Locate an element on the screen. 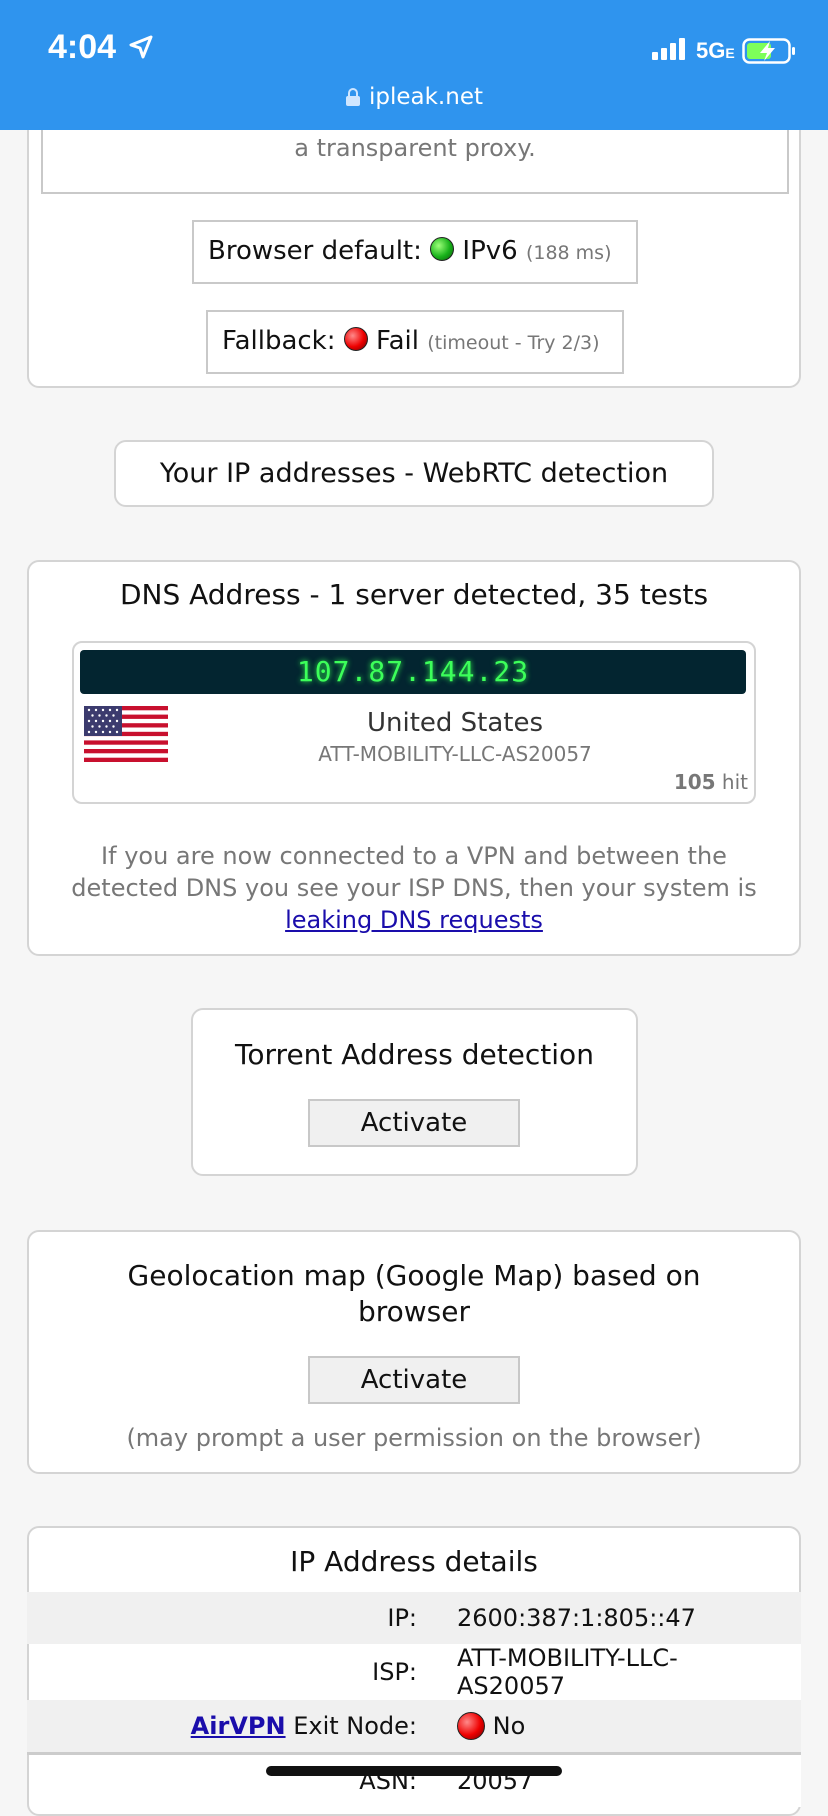 This screenshot has width=828, height=1816. browser-default-box: Browser default: IPv6 (188 ms) is located at coordinates (415, 252).